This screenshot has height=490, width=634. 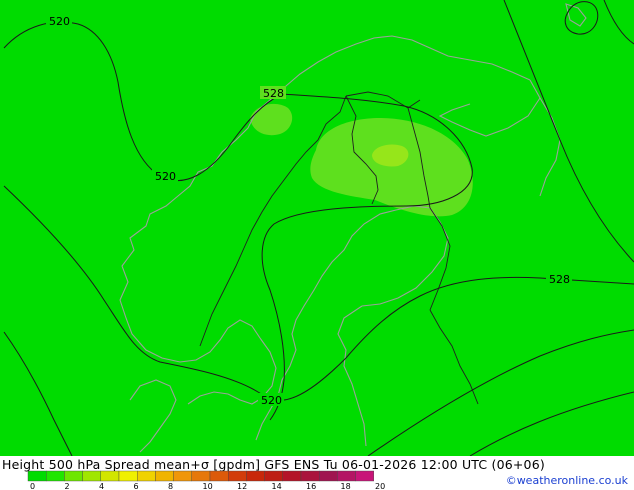 I want to click on contour-label-528-east: 528, so click(x=559, y=279).